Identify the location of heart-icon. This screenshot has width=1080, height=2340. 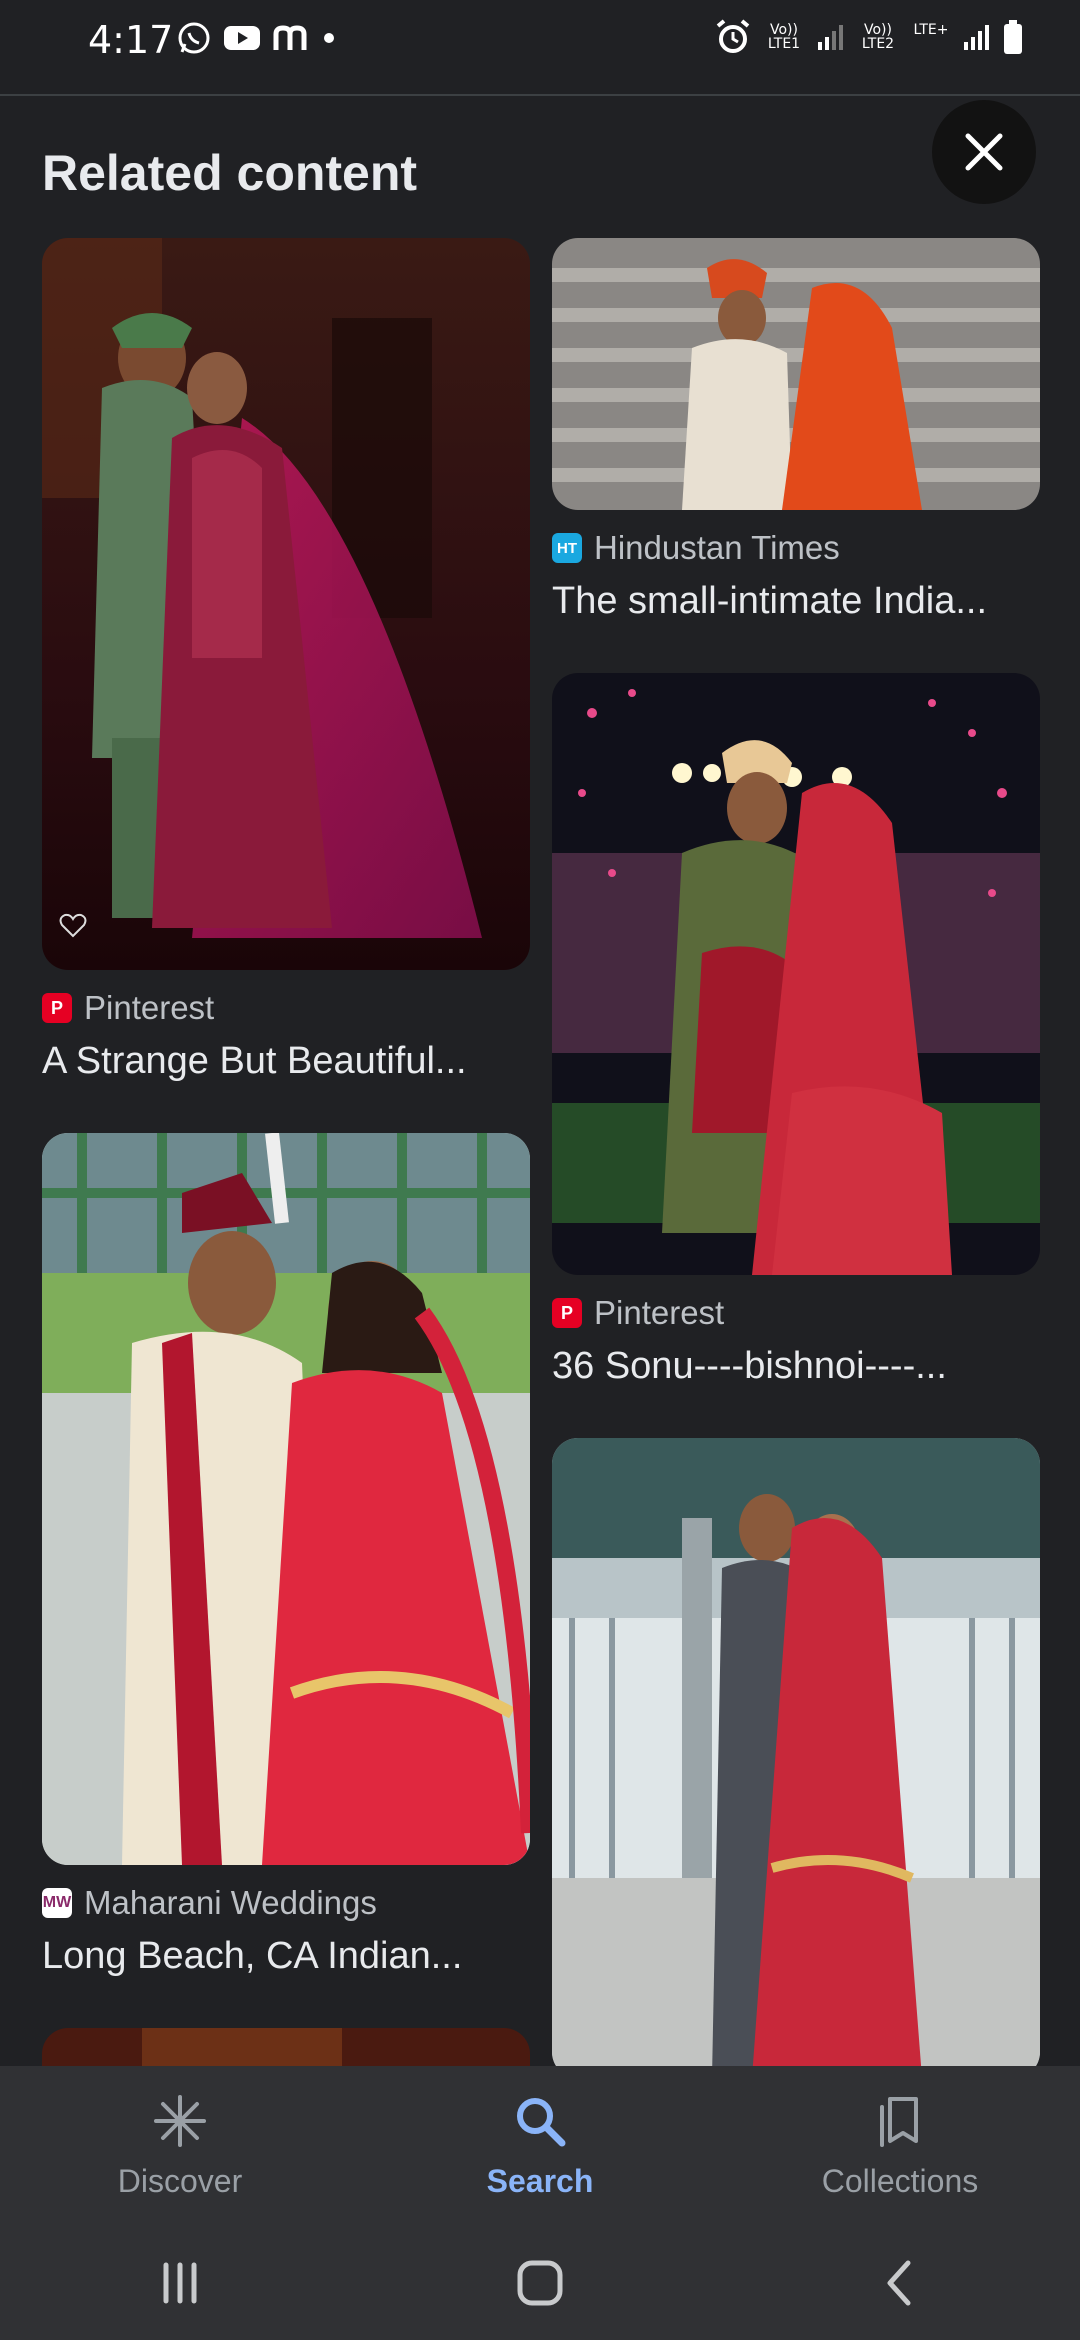
(73, 925).